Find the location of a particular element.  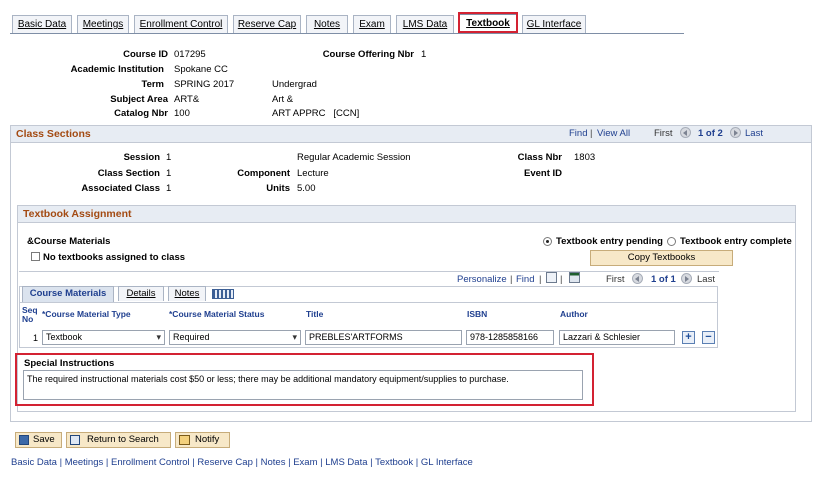

class-sections-view-all-link: View All is located at coordinates (613, 133).